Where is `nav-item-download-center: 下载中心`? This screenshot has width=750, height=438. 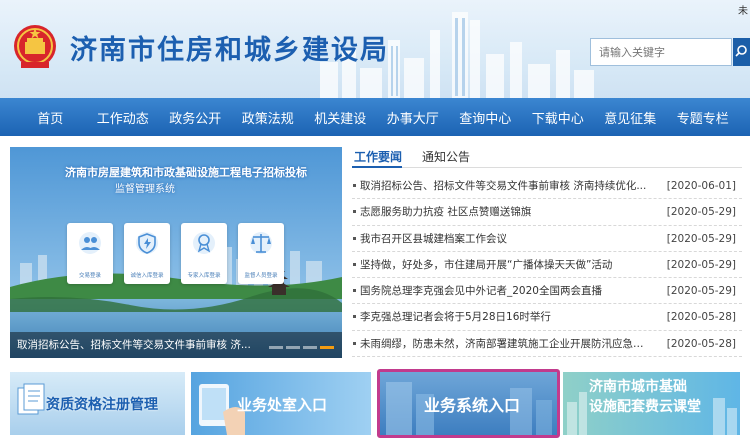
nav-item-download-center: 下载中心 is located at coordinates (558, 117).